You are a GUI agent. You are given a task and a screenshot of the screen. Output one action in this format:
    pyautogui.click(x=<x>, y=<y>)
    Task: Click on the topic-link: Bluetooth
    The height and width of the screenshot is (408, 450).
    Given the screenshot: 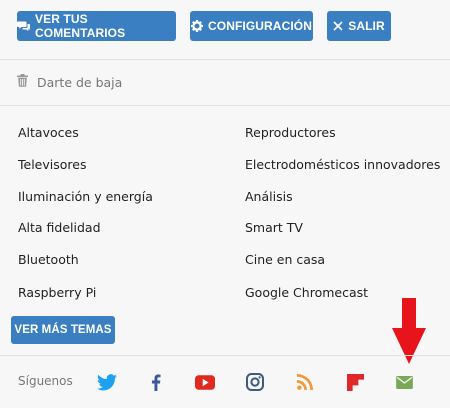 What is the action you would take?
    pyautogui.click(x=48, y=259)
    